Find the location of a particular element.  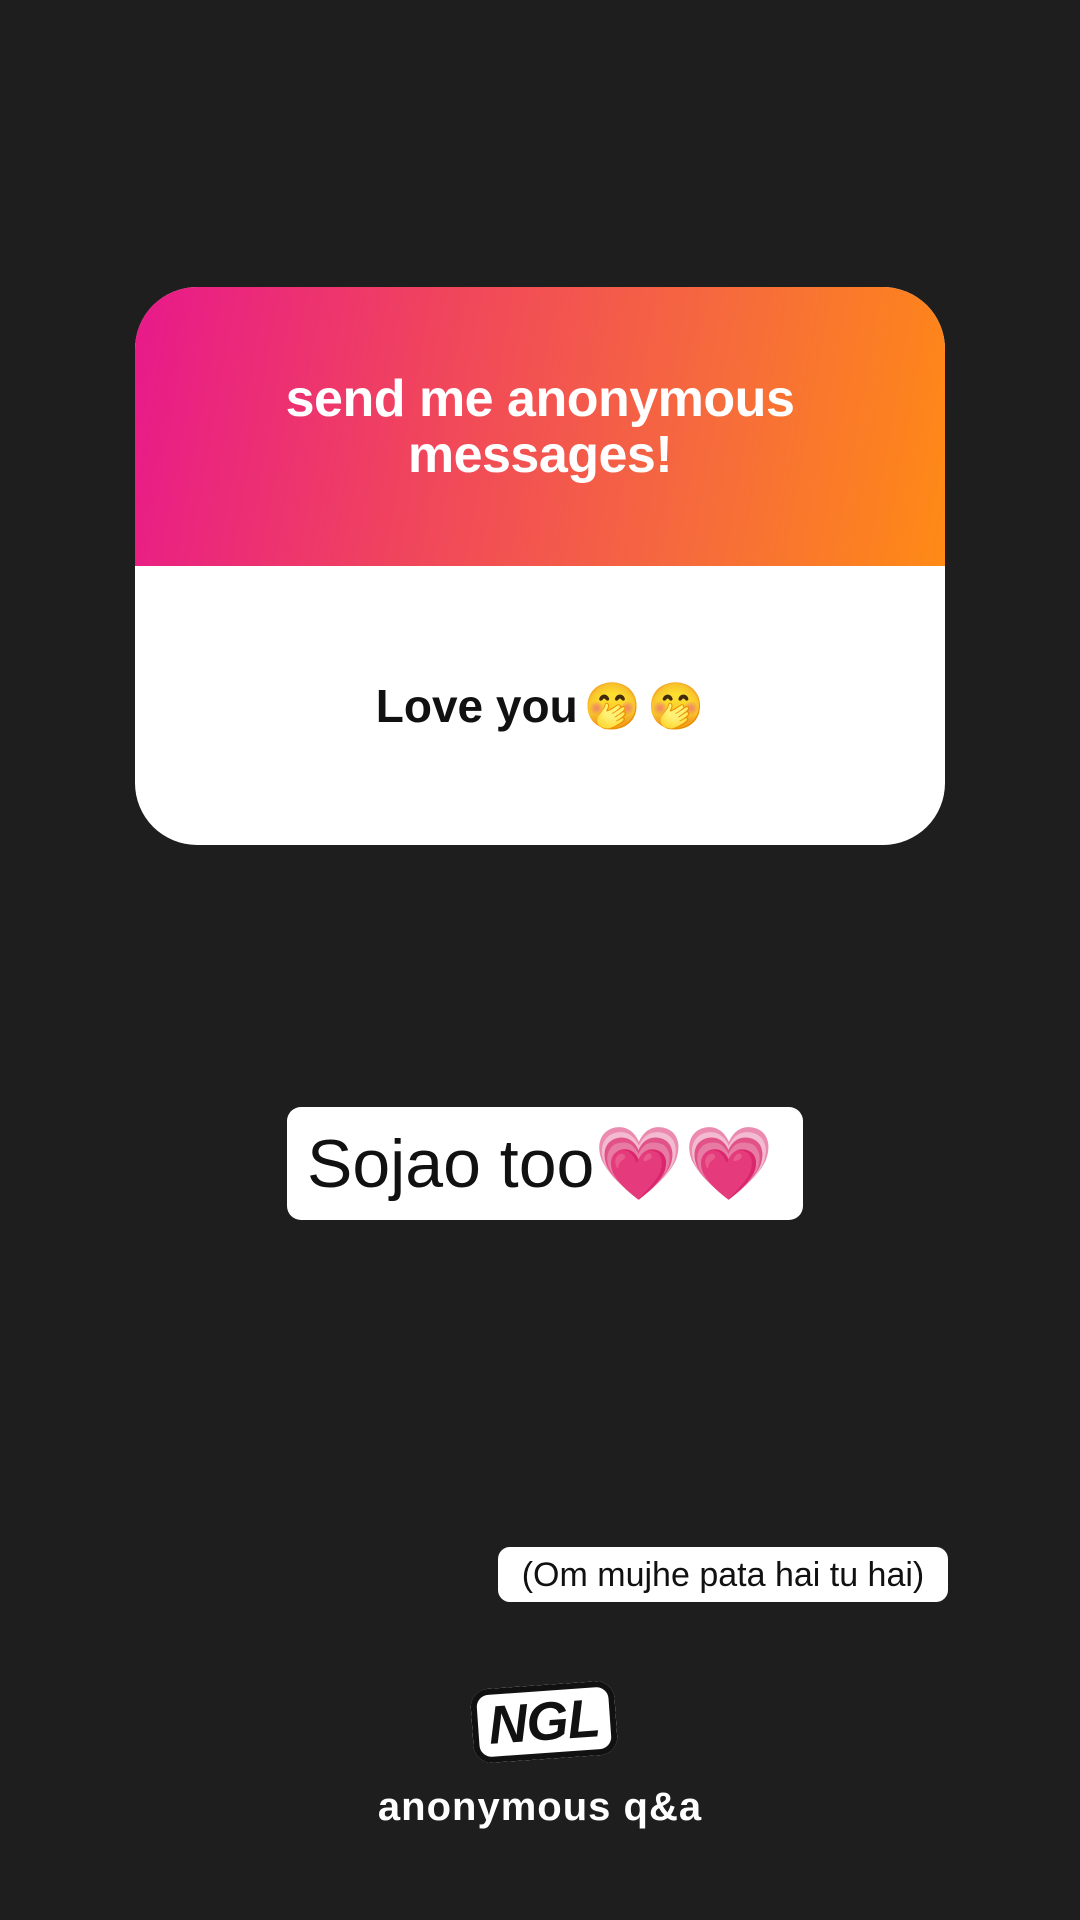

card-message: Love you is located at coordinates (476, 705).